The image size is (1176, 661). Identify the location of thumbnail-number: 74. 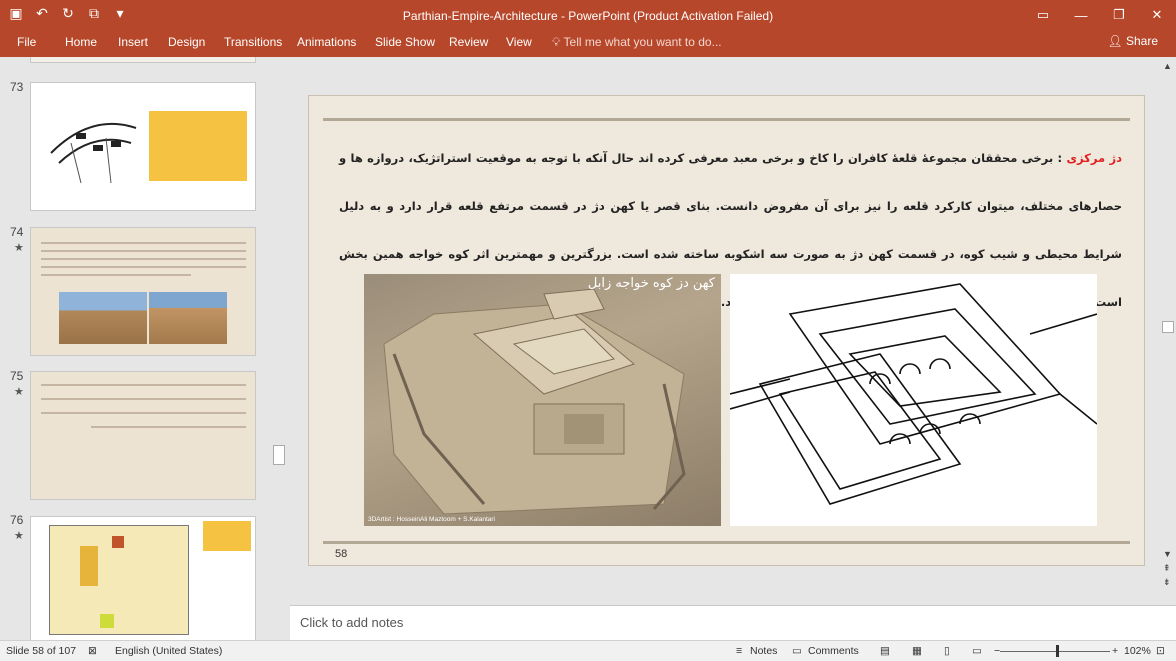
(17, 232).